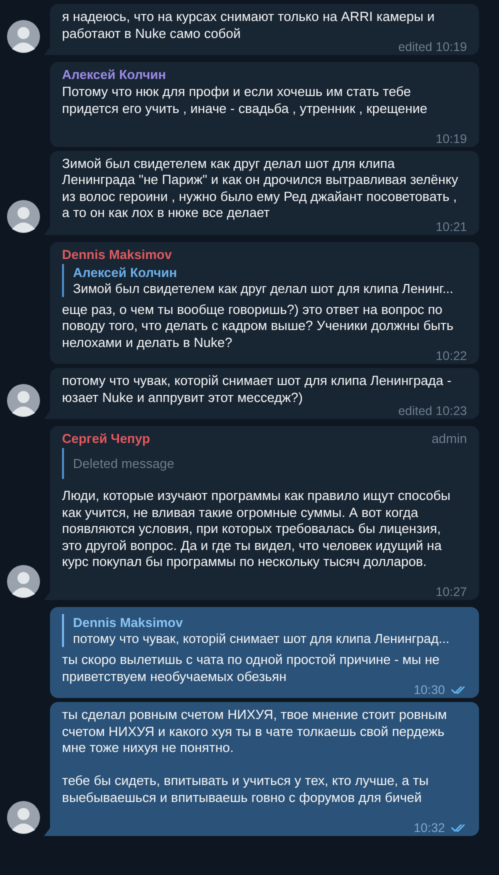  What do you see at coordinates (429, 690) in the screenshot?
I see `message-time: 10:30` at bounding box center [429, 690].